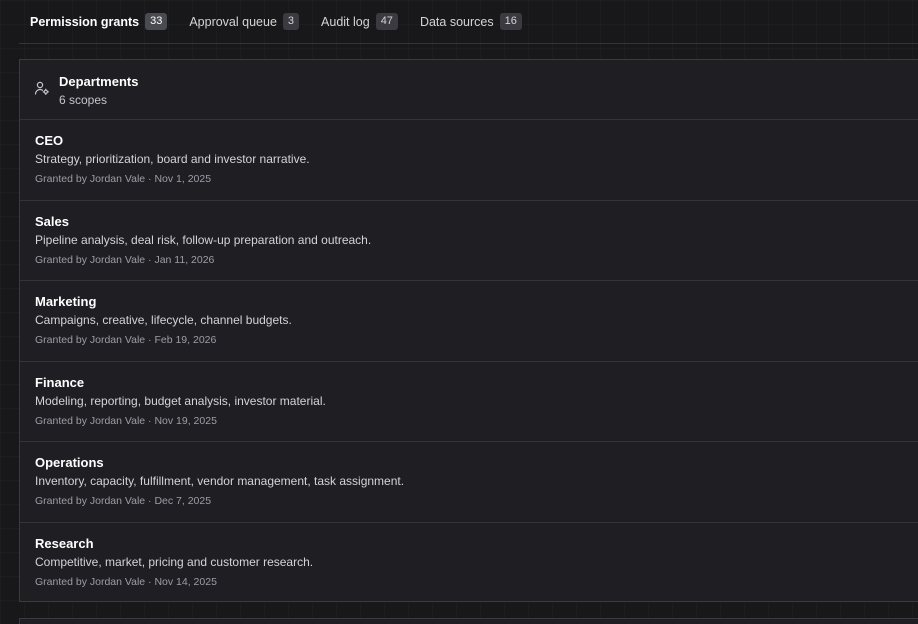  Describe the element at coordinates (456, 21) in the screenshot. I see `tab-label: Data sources` at that location.